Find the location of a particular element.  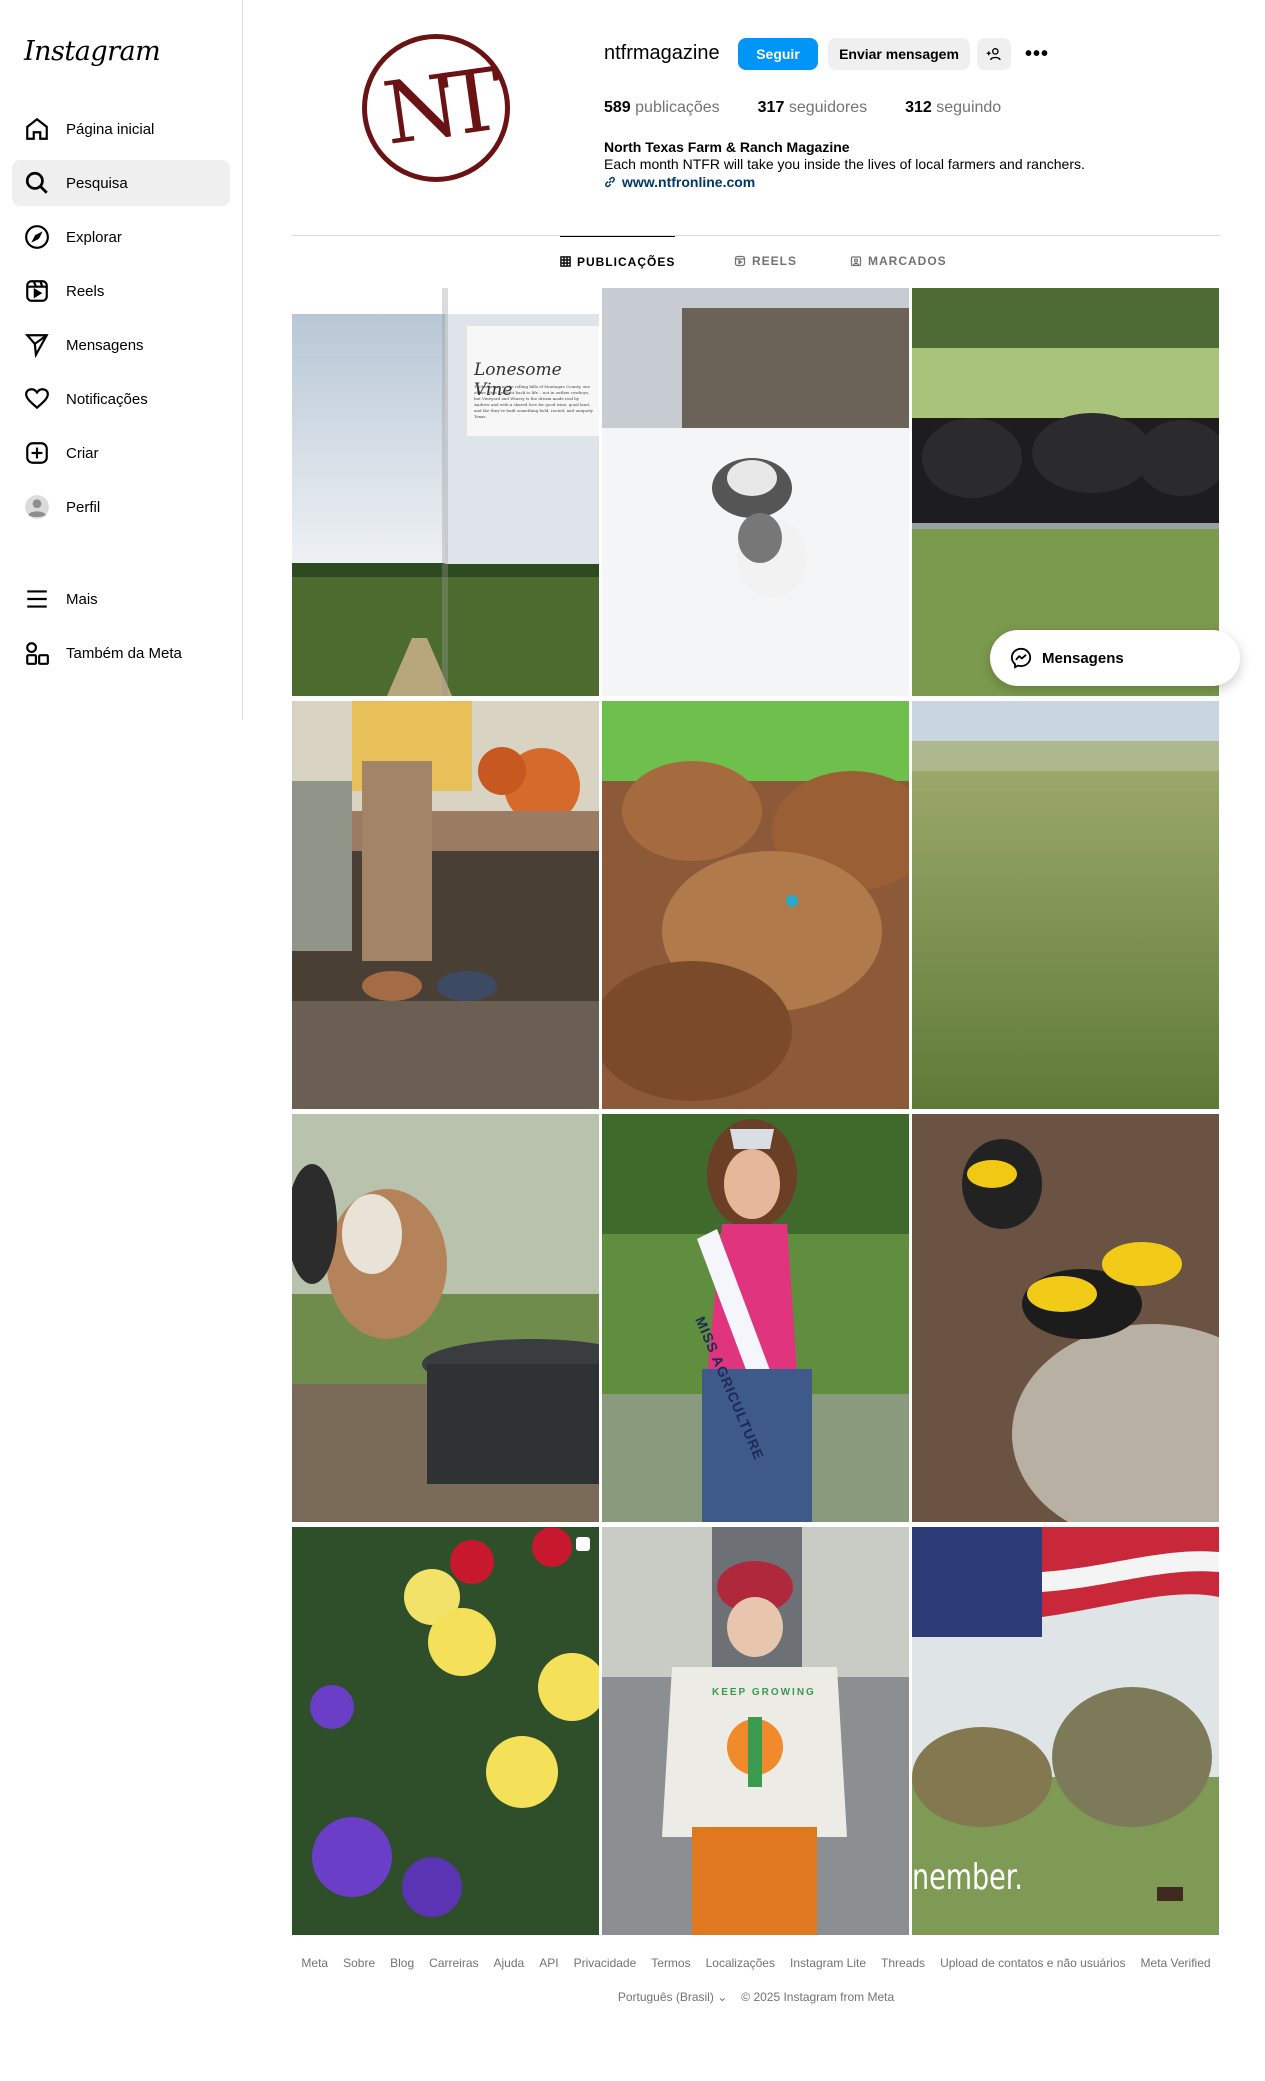

grid-icon is located at coordinates (565, 261).